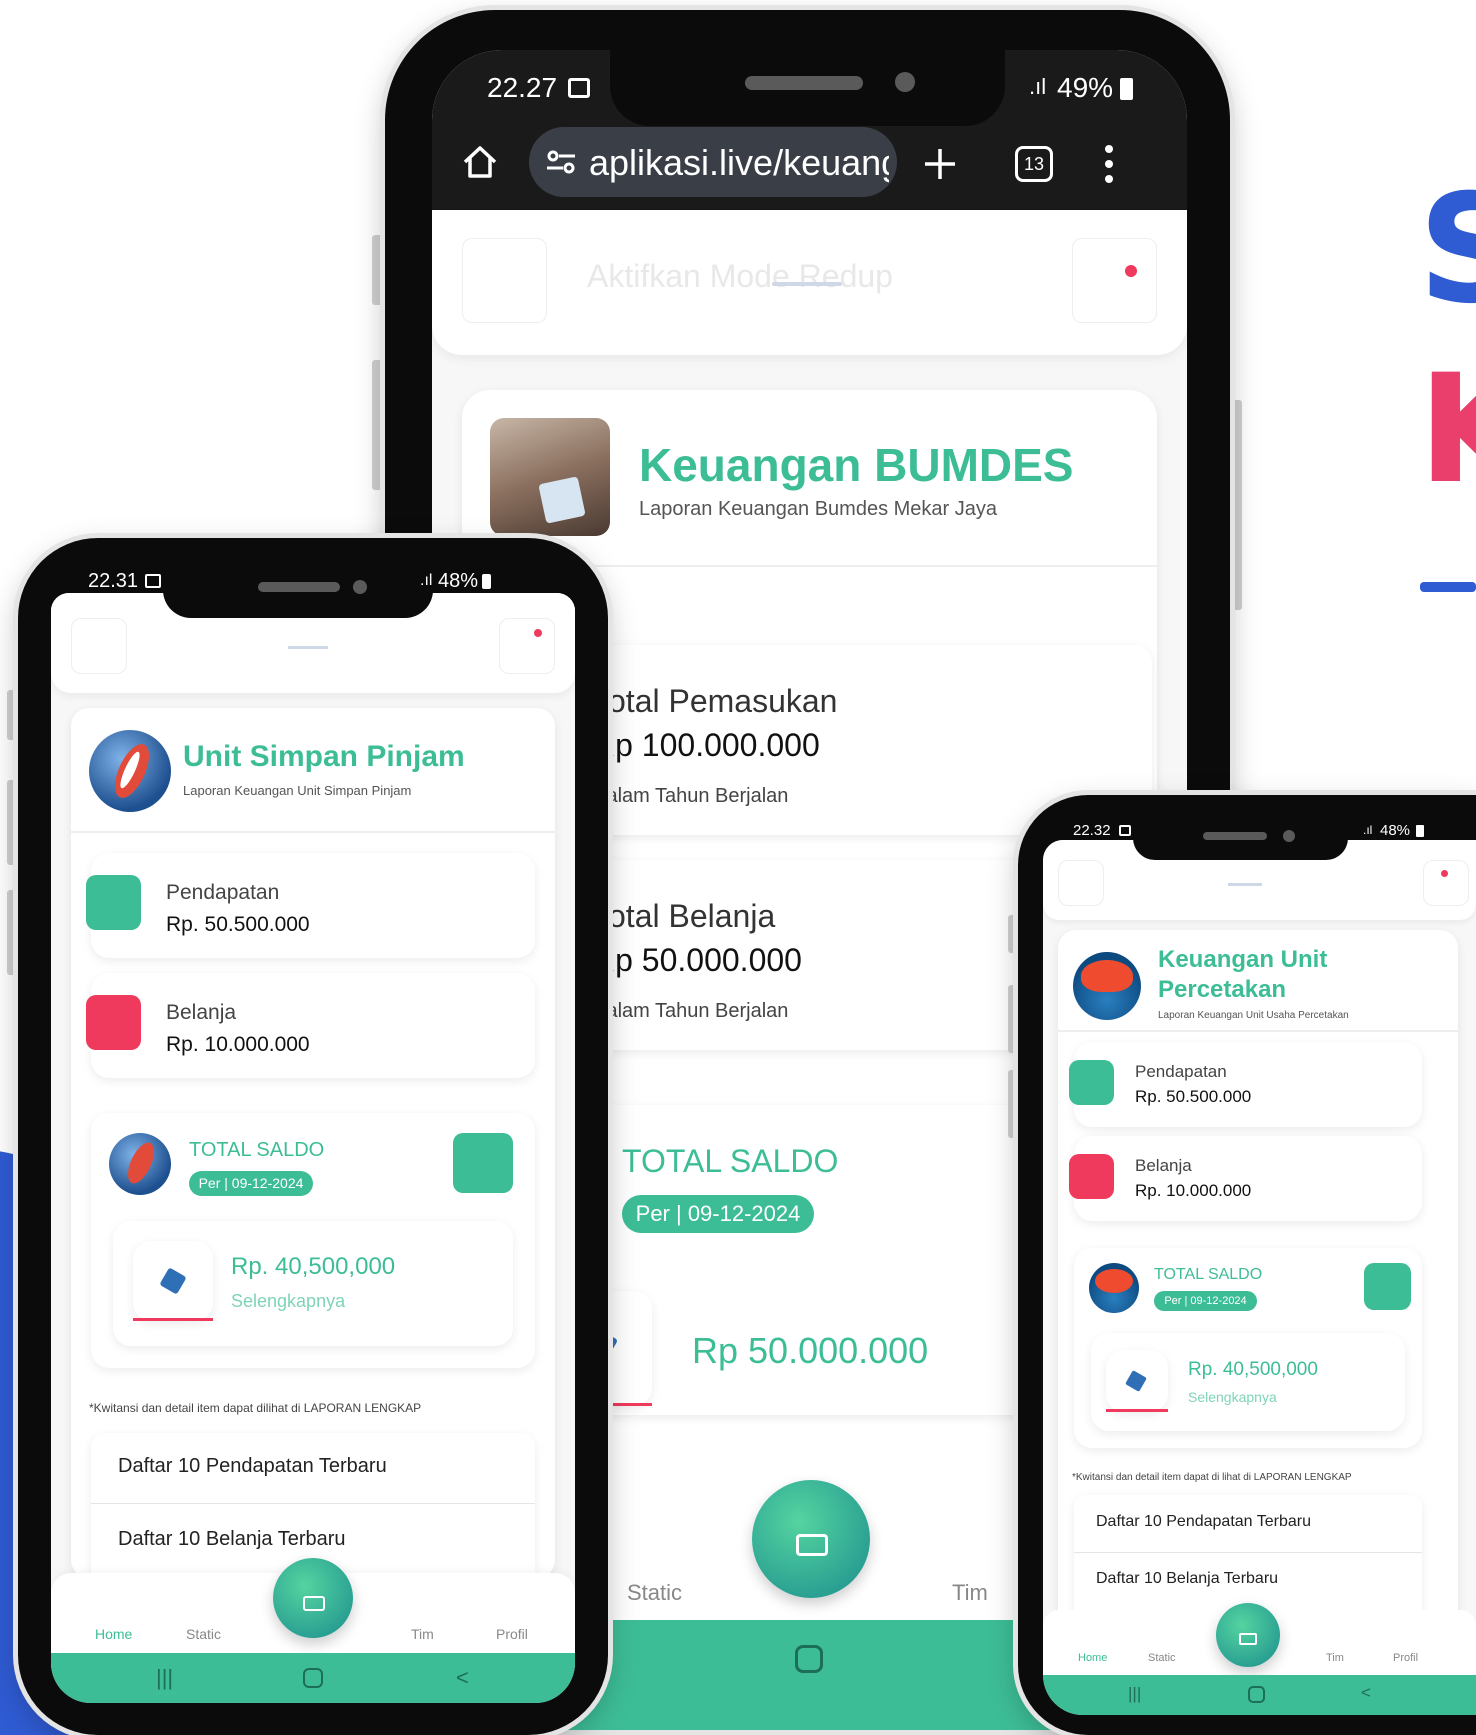 The image size is (1476, 1735). I want to click on phone-power-button, so click(1237, 505).